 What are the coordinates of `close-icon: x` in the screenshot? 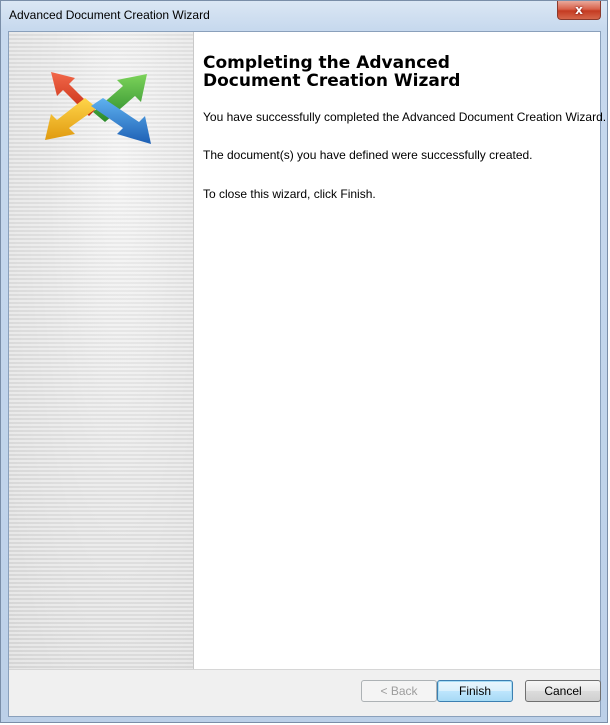 It's located at (579, 10).